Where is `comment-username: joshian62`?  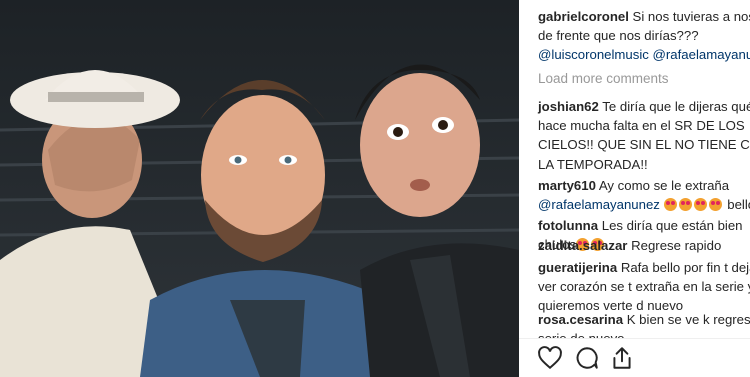 comment-username: joshian62 is located at coordinates (568, 106).